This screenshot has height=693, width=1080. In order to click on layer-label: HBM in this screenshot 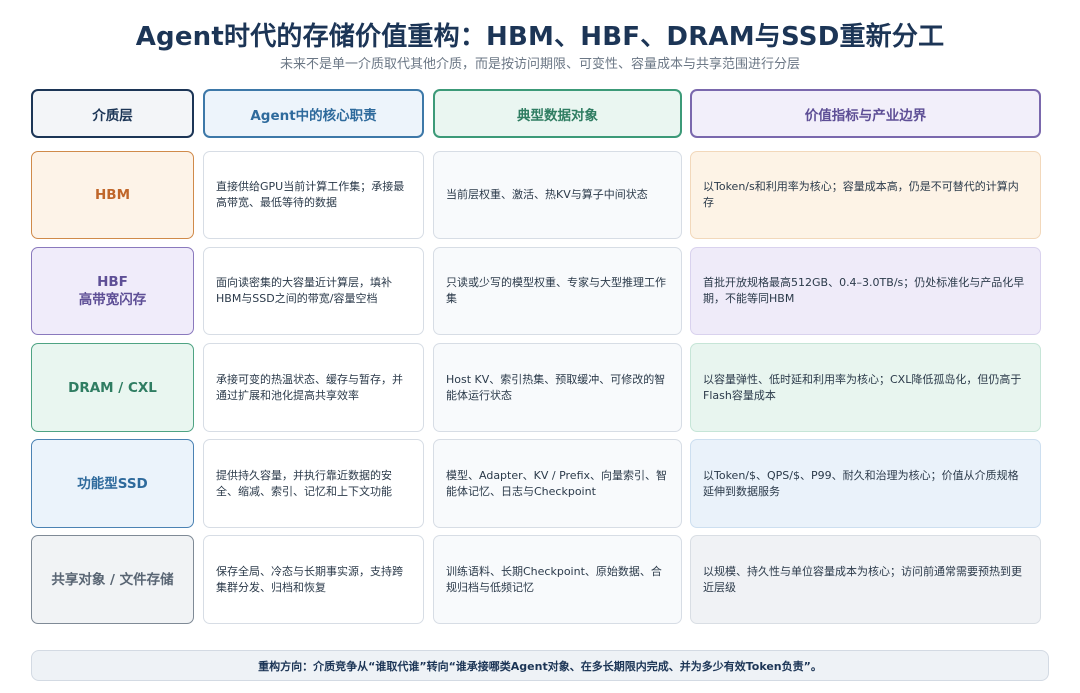, I will do `click(112, 195)`.